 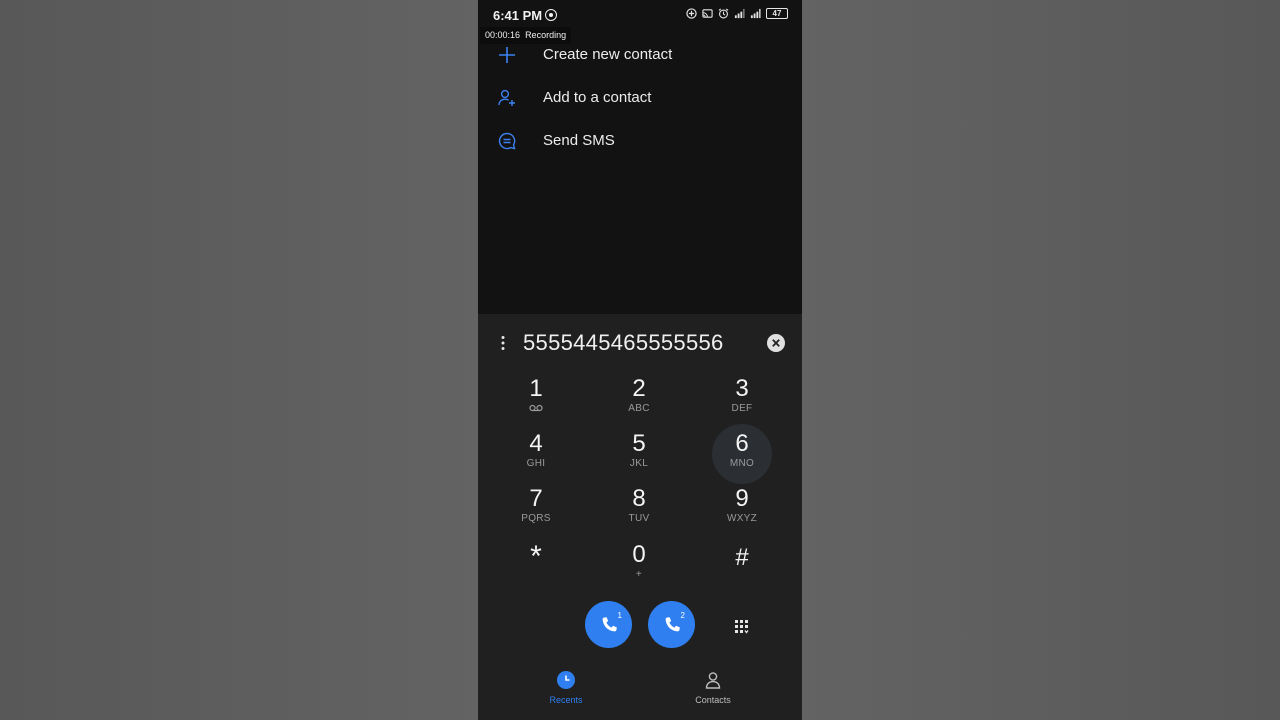 I want to click on dialed-number: 5555445465555556, so click(x=639, y=343).